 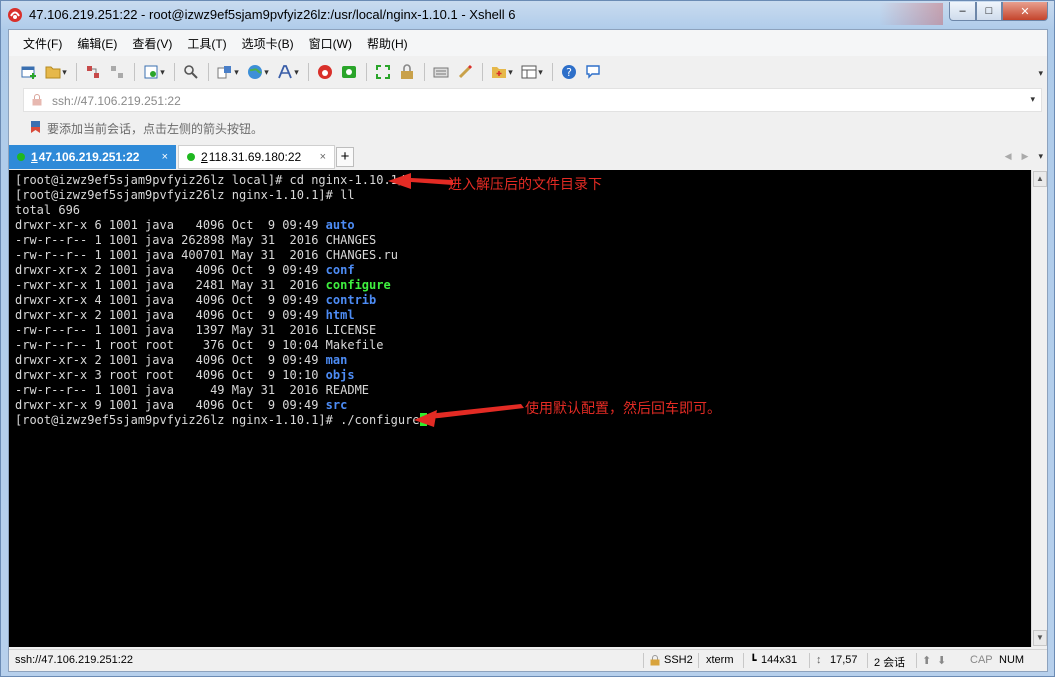 What do you see at coordinates (206, 43) in the screenshot?
I see `menu-tools: 工具(T)` at bounding box center [206, 43].